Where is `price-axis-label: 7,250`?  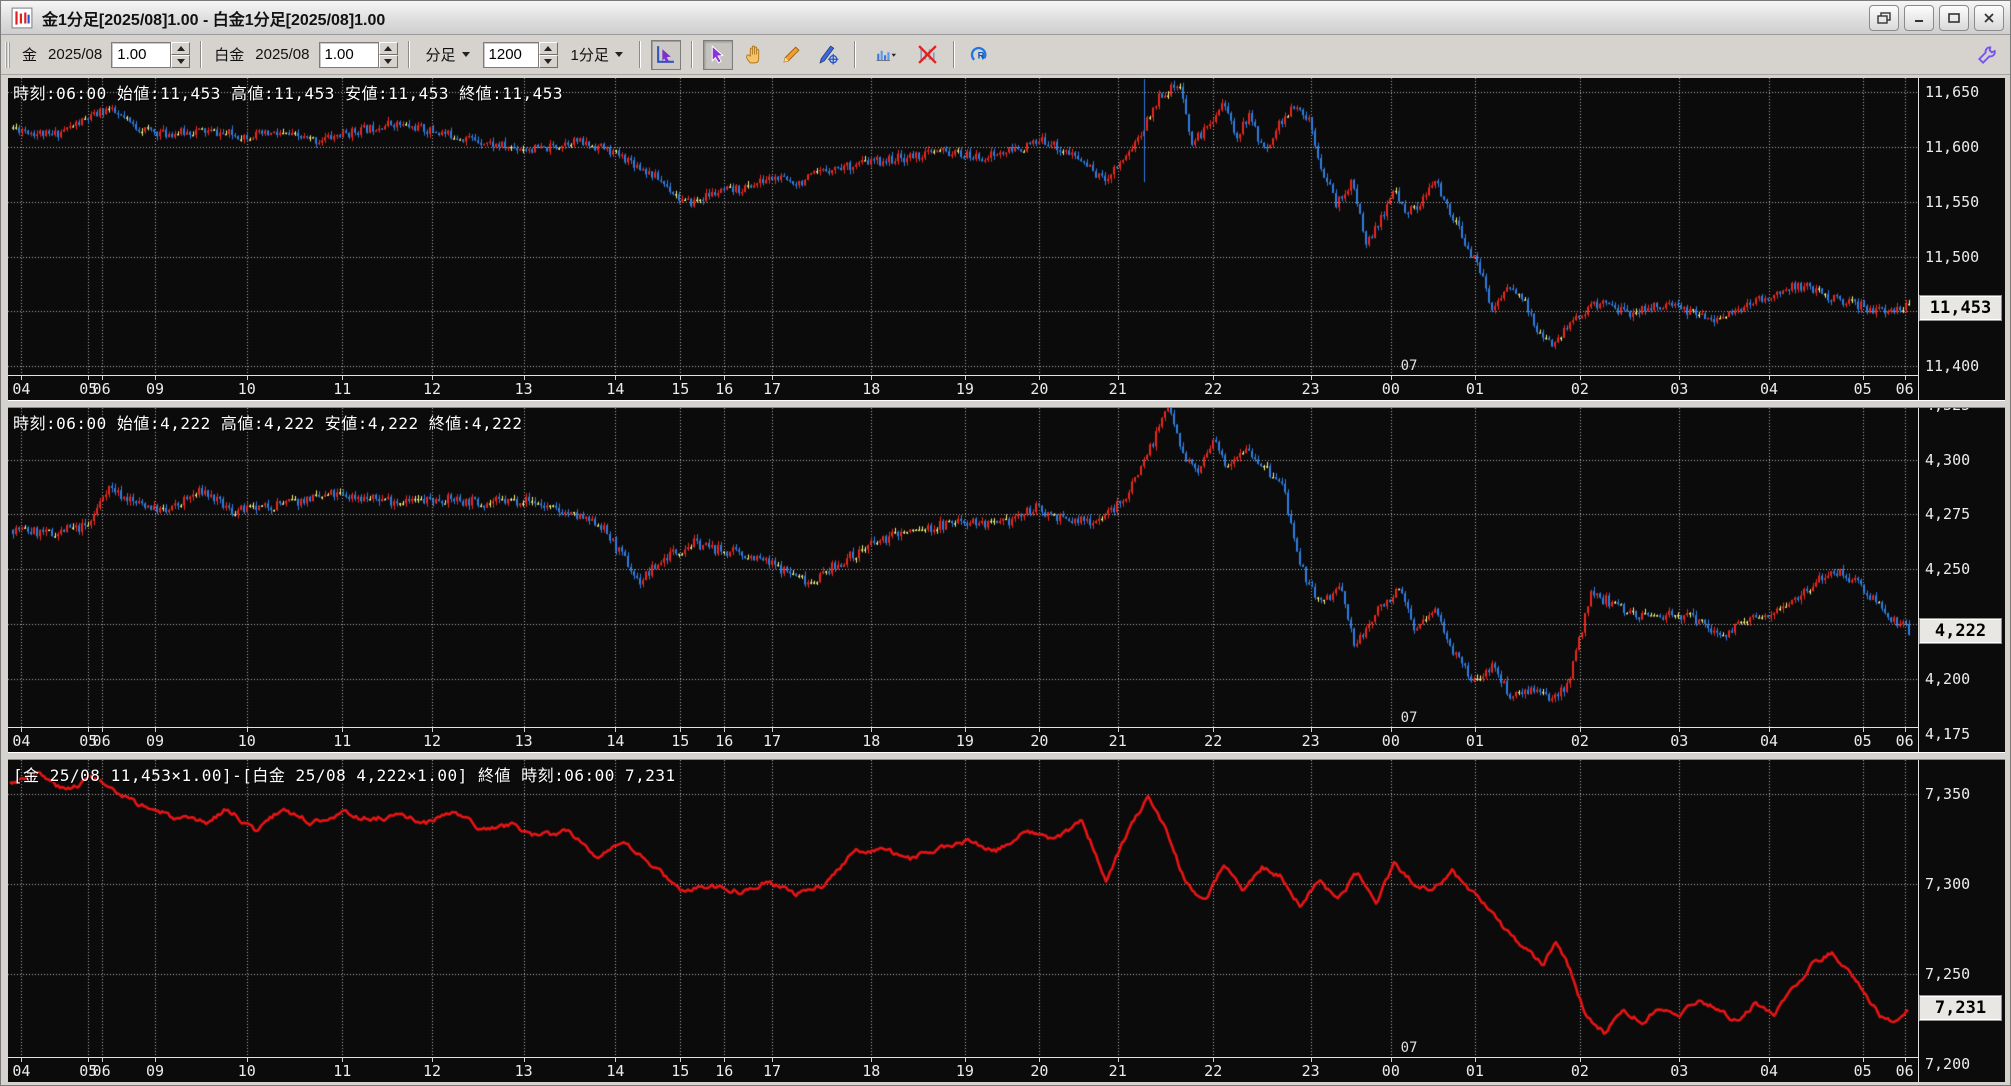 price-axis-label: 7,250 is located at coordinates (1948, 974).